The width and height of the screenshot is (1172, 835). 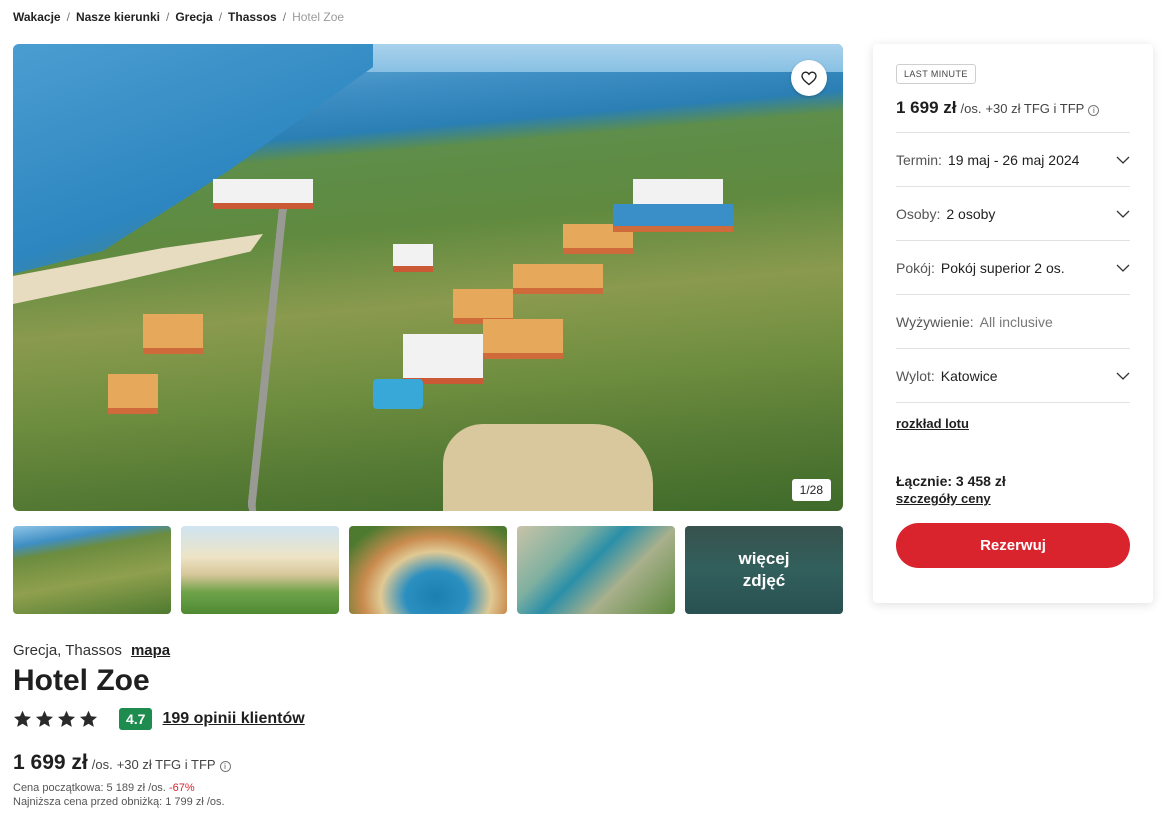 I want to click on total-price: Łącznie: 3 458 zł, so click(x=951, y=481).